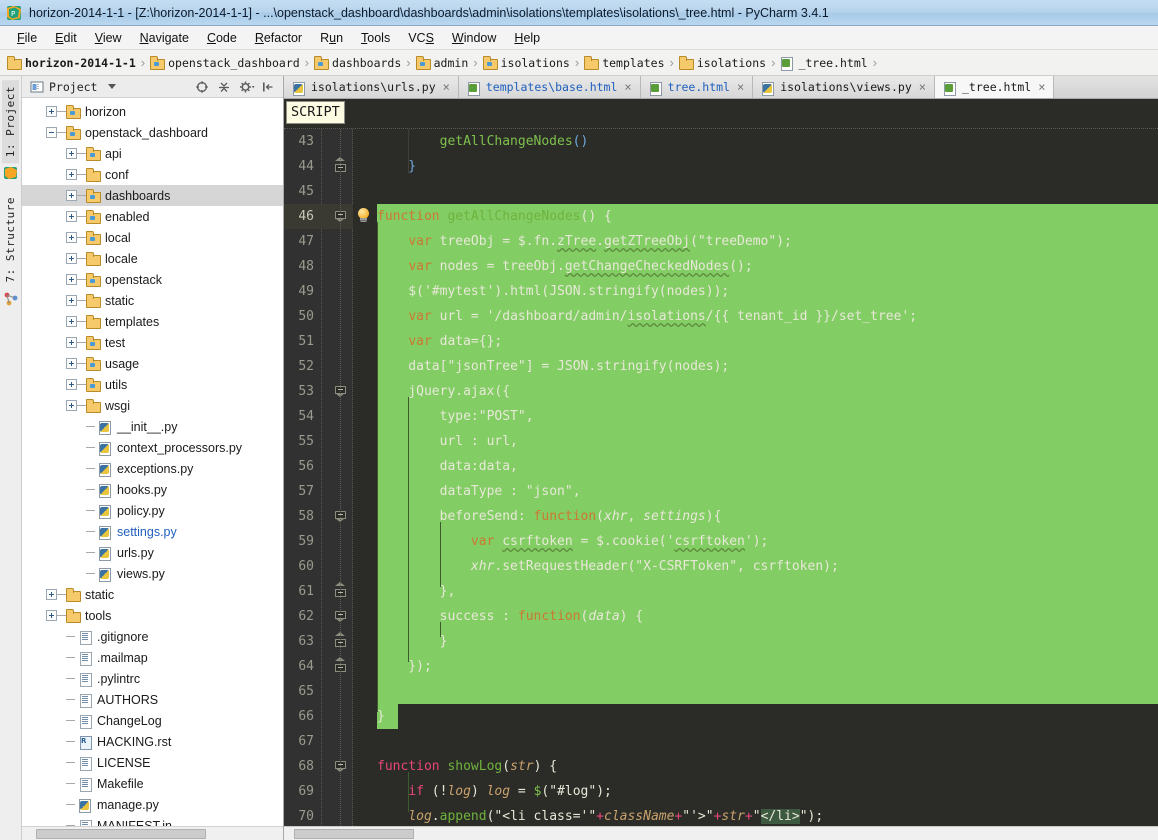 The image size is (1158, 840). I want to click on menu-refactor: Refactor, so click(278, 38).